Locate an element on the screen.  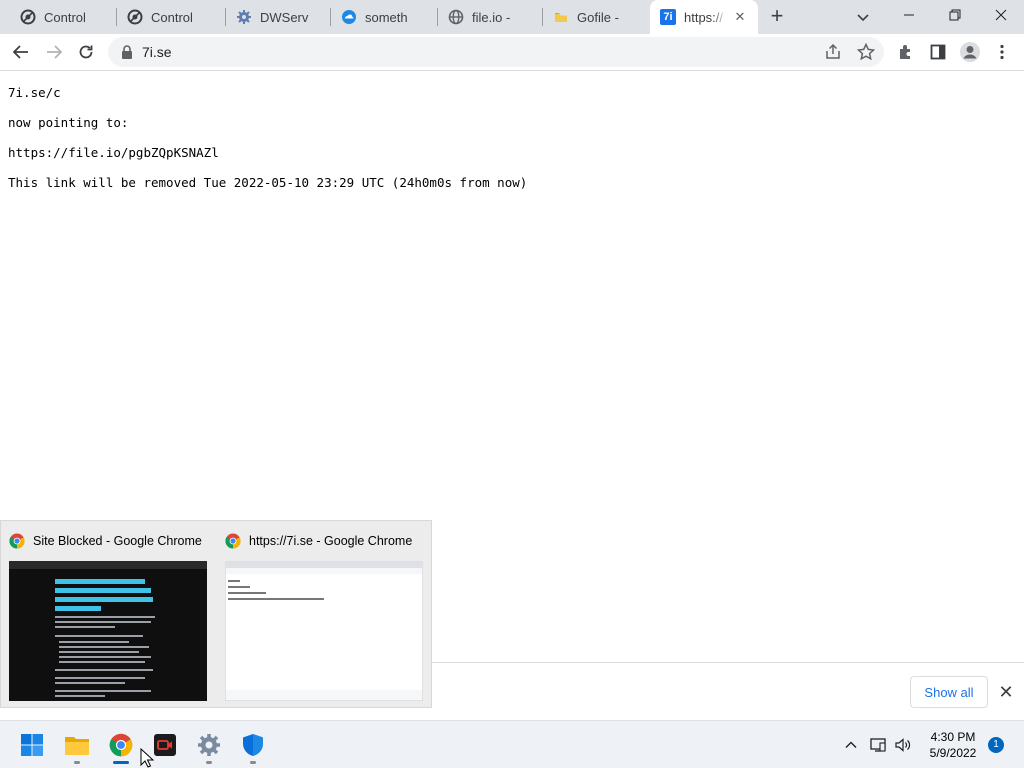
profile-button is located at coordinates (970, 52).